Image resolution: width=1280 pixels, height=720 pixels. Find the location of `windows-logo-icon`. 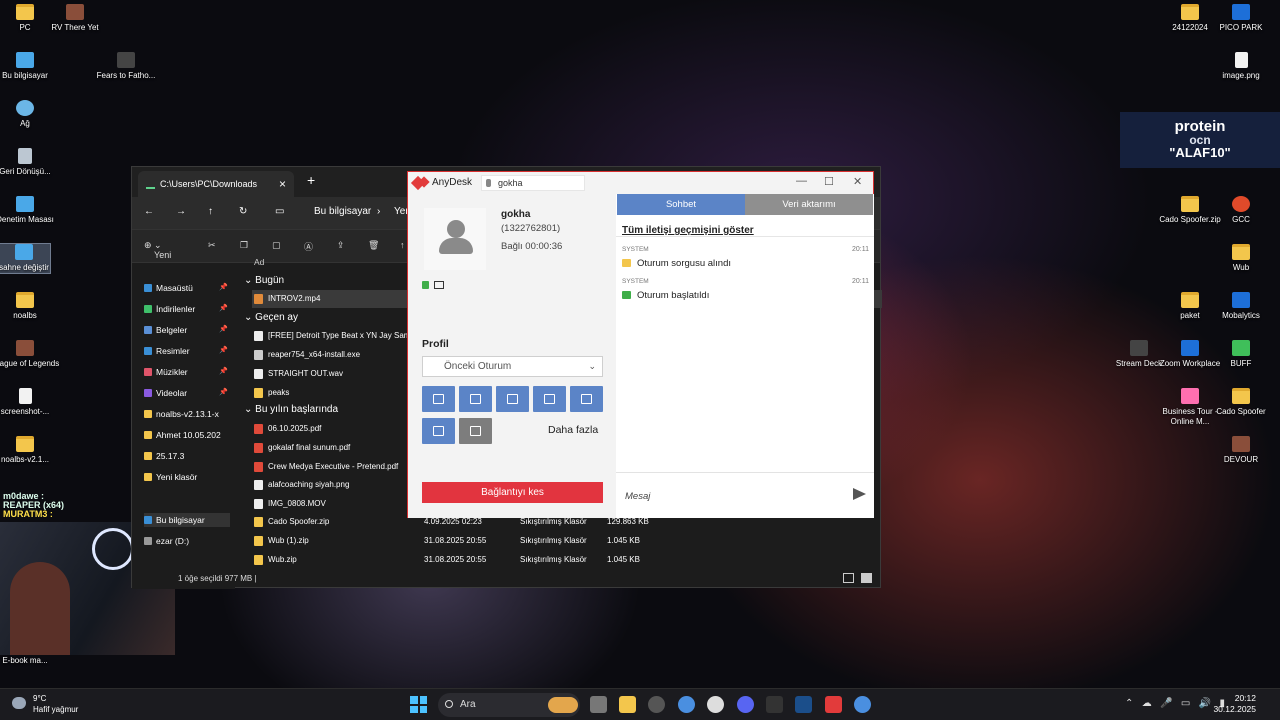

windows-logo-icon is located at coordinates (414, 700).